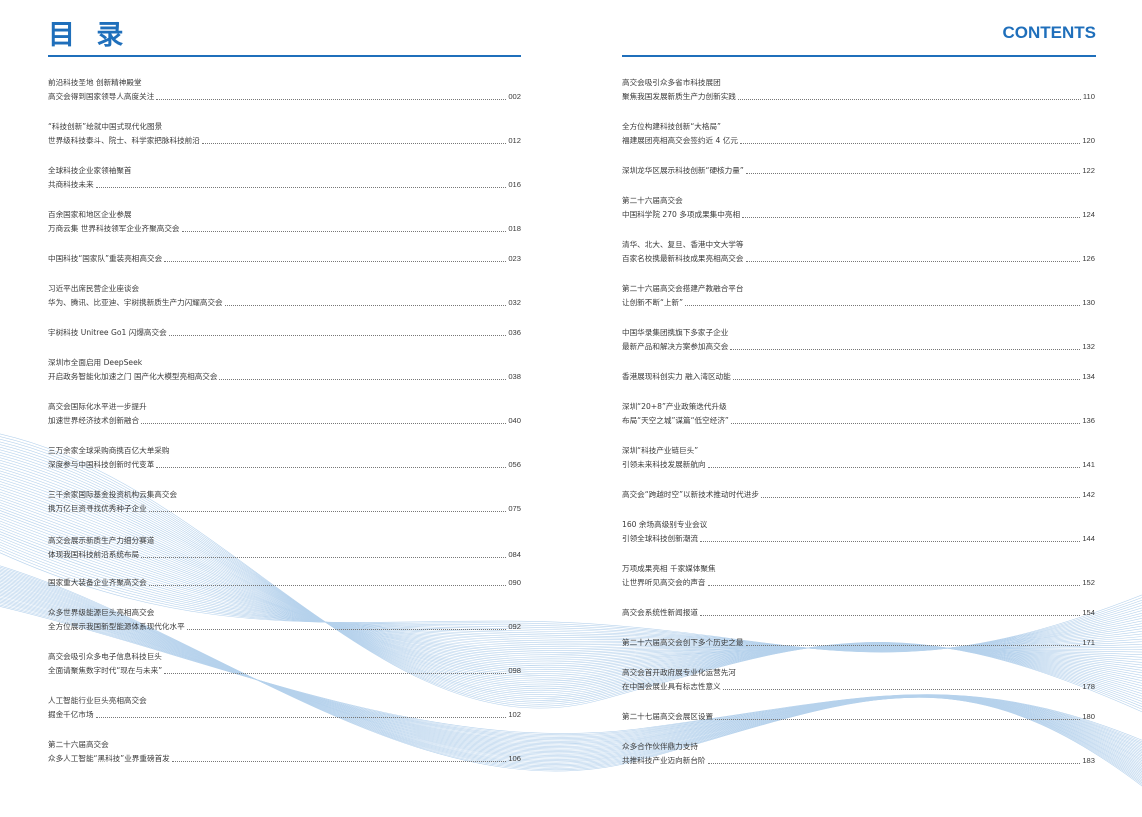  Describe the element at coordinates (660, 538) in the screenshot. I see `toc-entry-title: 引领全球科技创新潮流` at that location.